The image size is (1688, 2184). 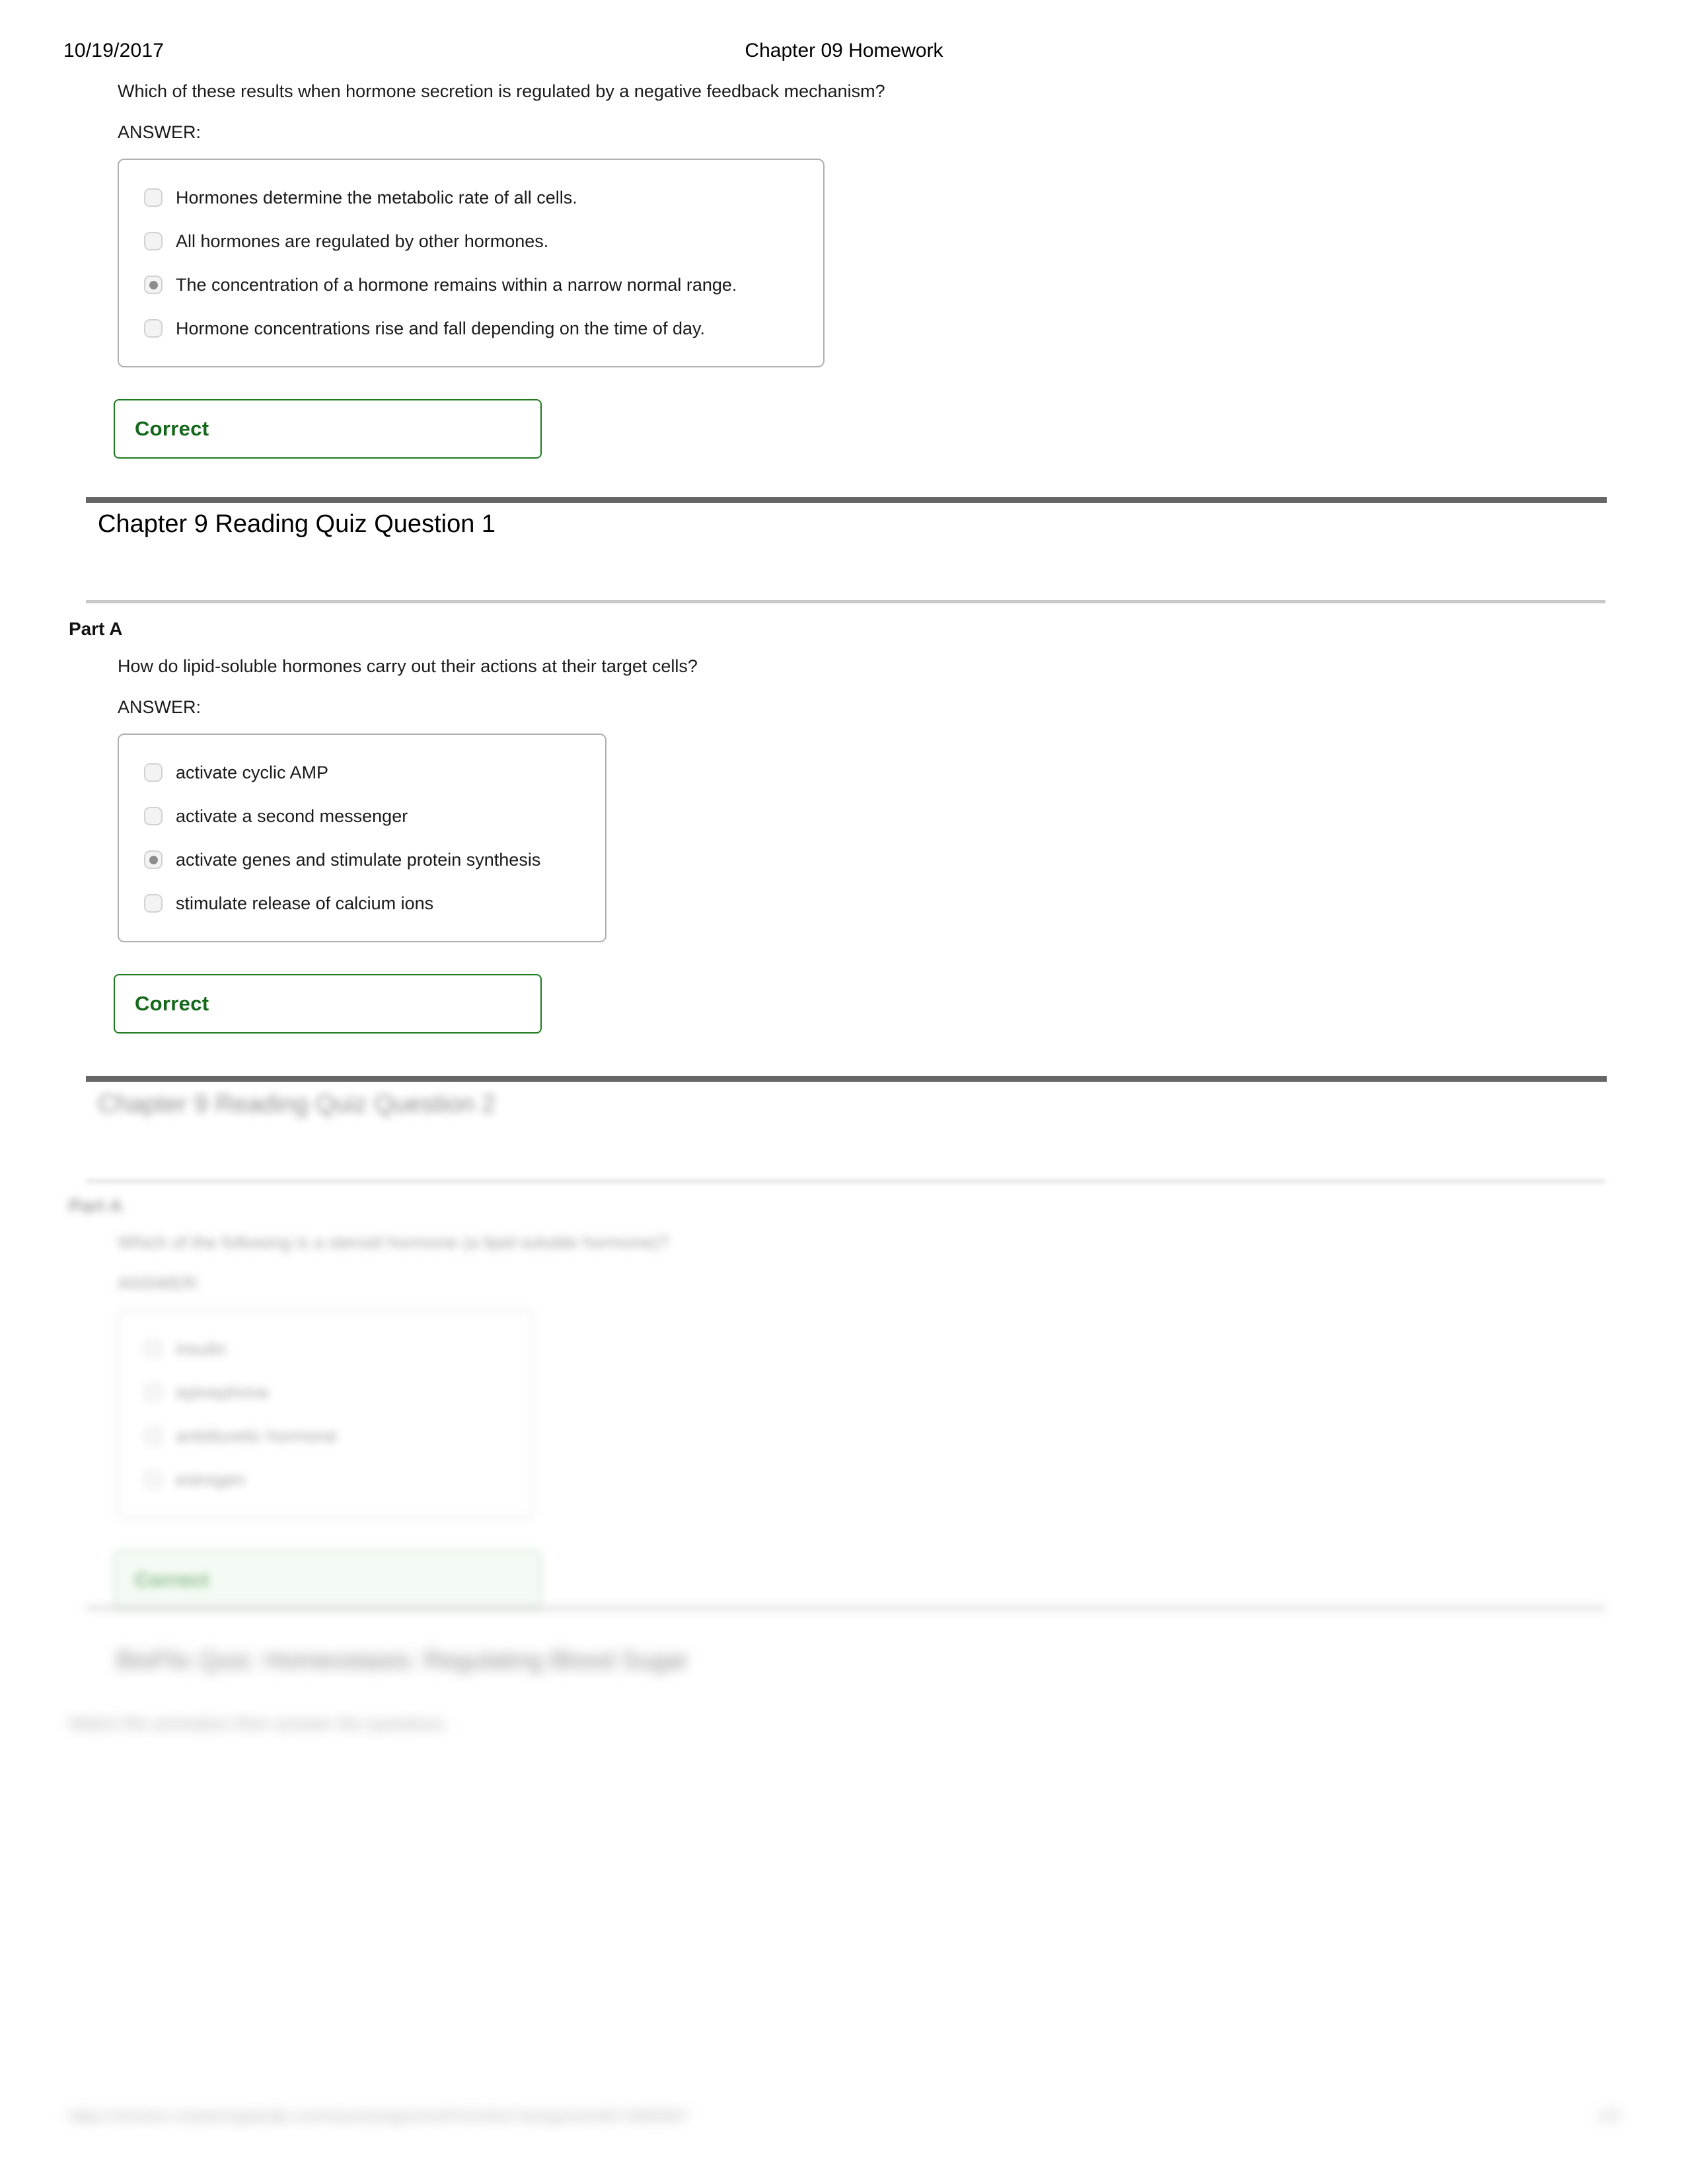 What do you see at coordinates (223, 1392) in the screenshot?
I see `option-label: epinephrine` at bounding box center [223, 1392].